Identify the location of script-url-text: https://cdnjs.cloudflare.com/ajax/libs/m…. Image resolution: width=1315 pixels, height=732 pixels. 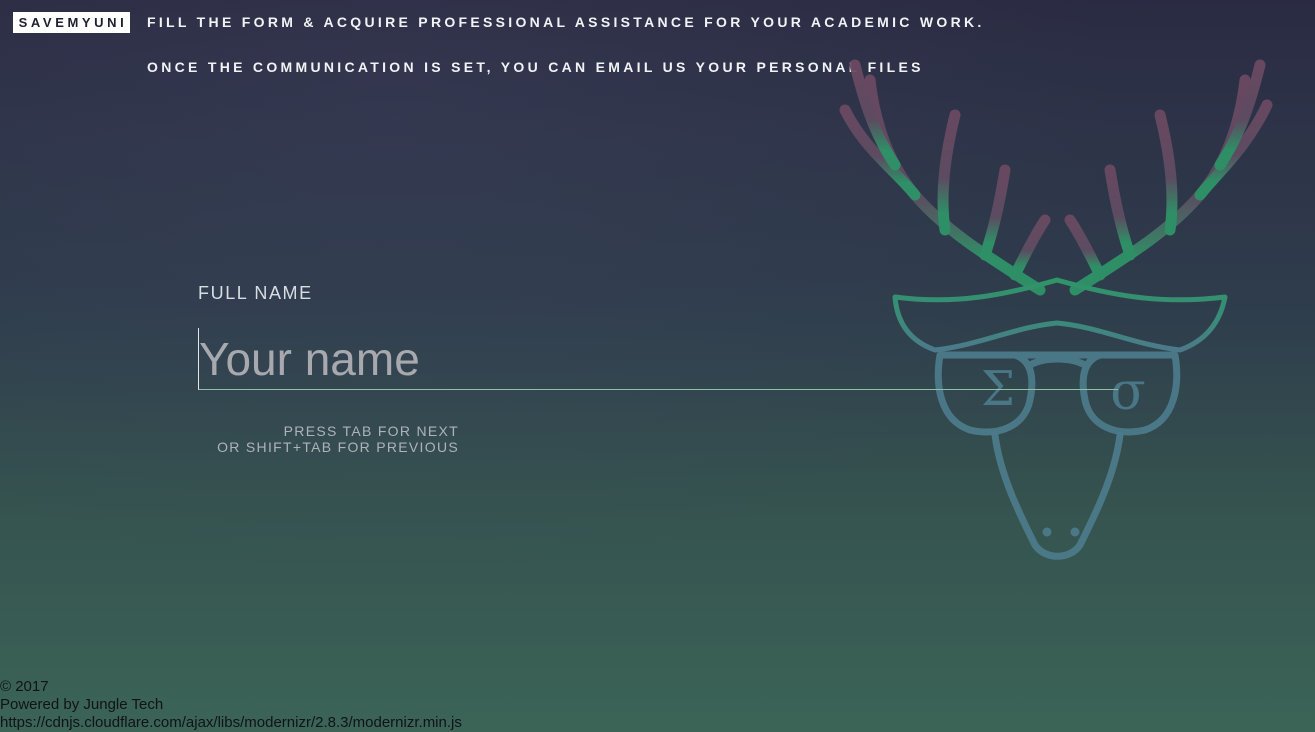
(231, 722).